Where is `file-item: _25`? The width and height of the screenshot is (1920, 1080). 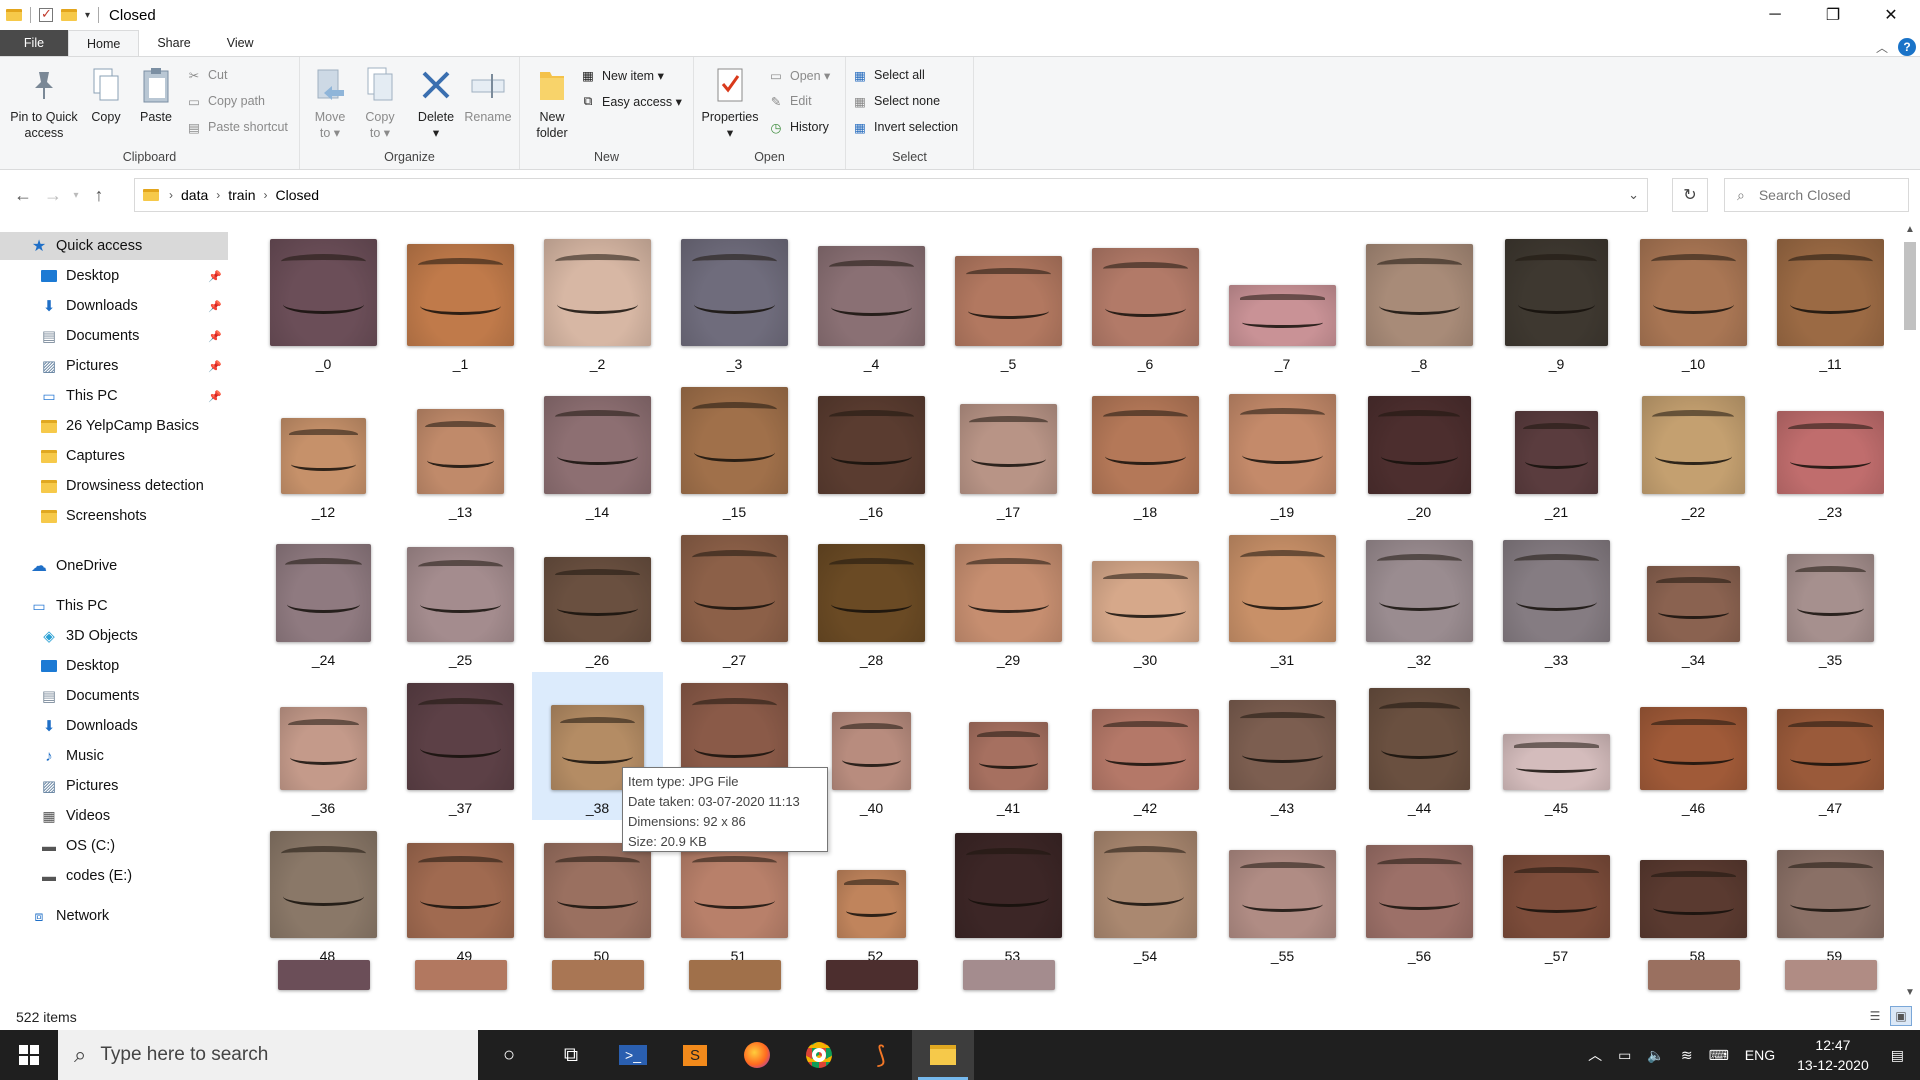
file-item: _25 is located at coordinates (460, 598).